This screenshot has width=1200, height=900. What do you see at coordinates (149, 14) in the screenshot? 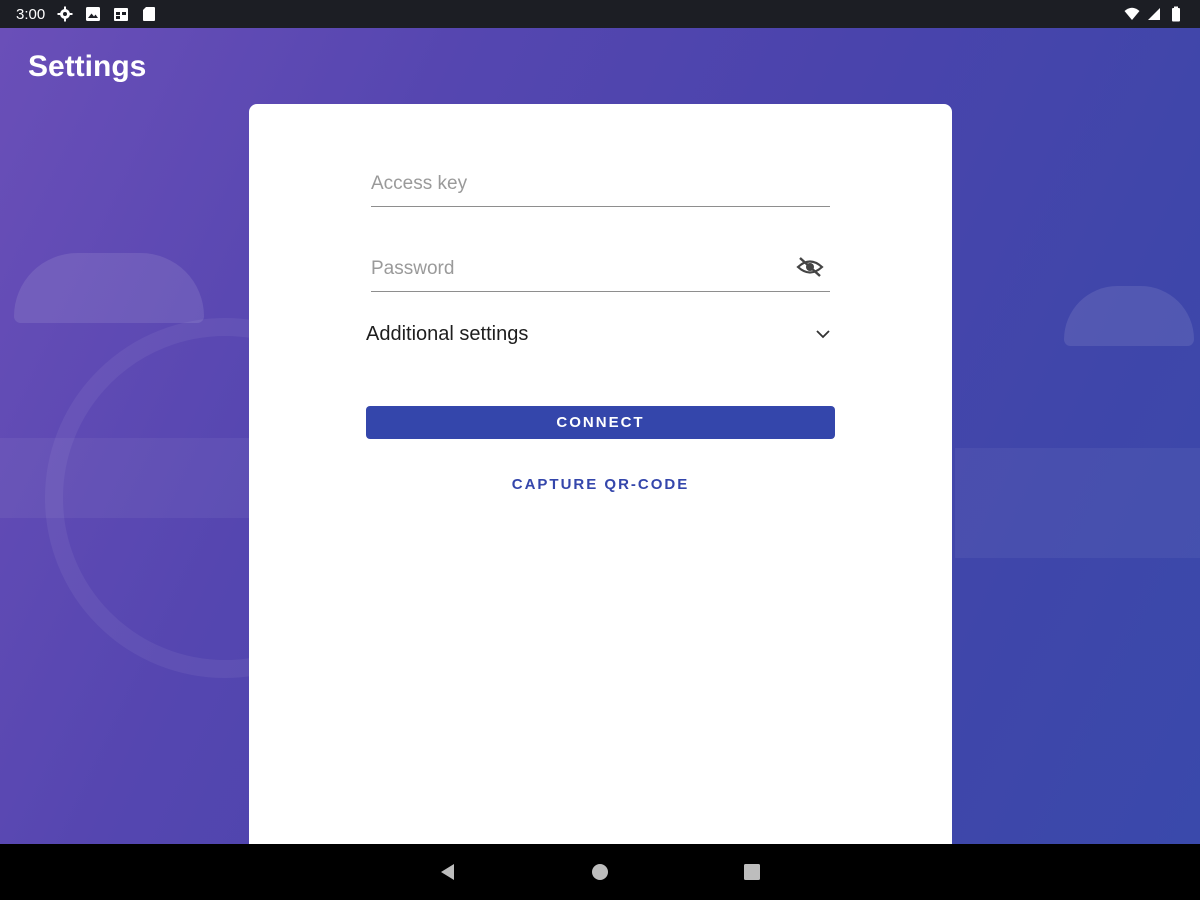
I see `sd-card-icon` at bounding box center [149, 14].